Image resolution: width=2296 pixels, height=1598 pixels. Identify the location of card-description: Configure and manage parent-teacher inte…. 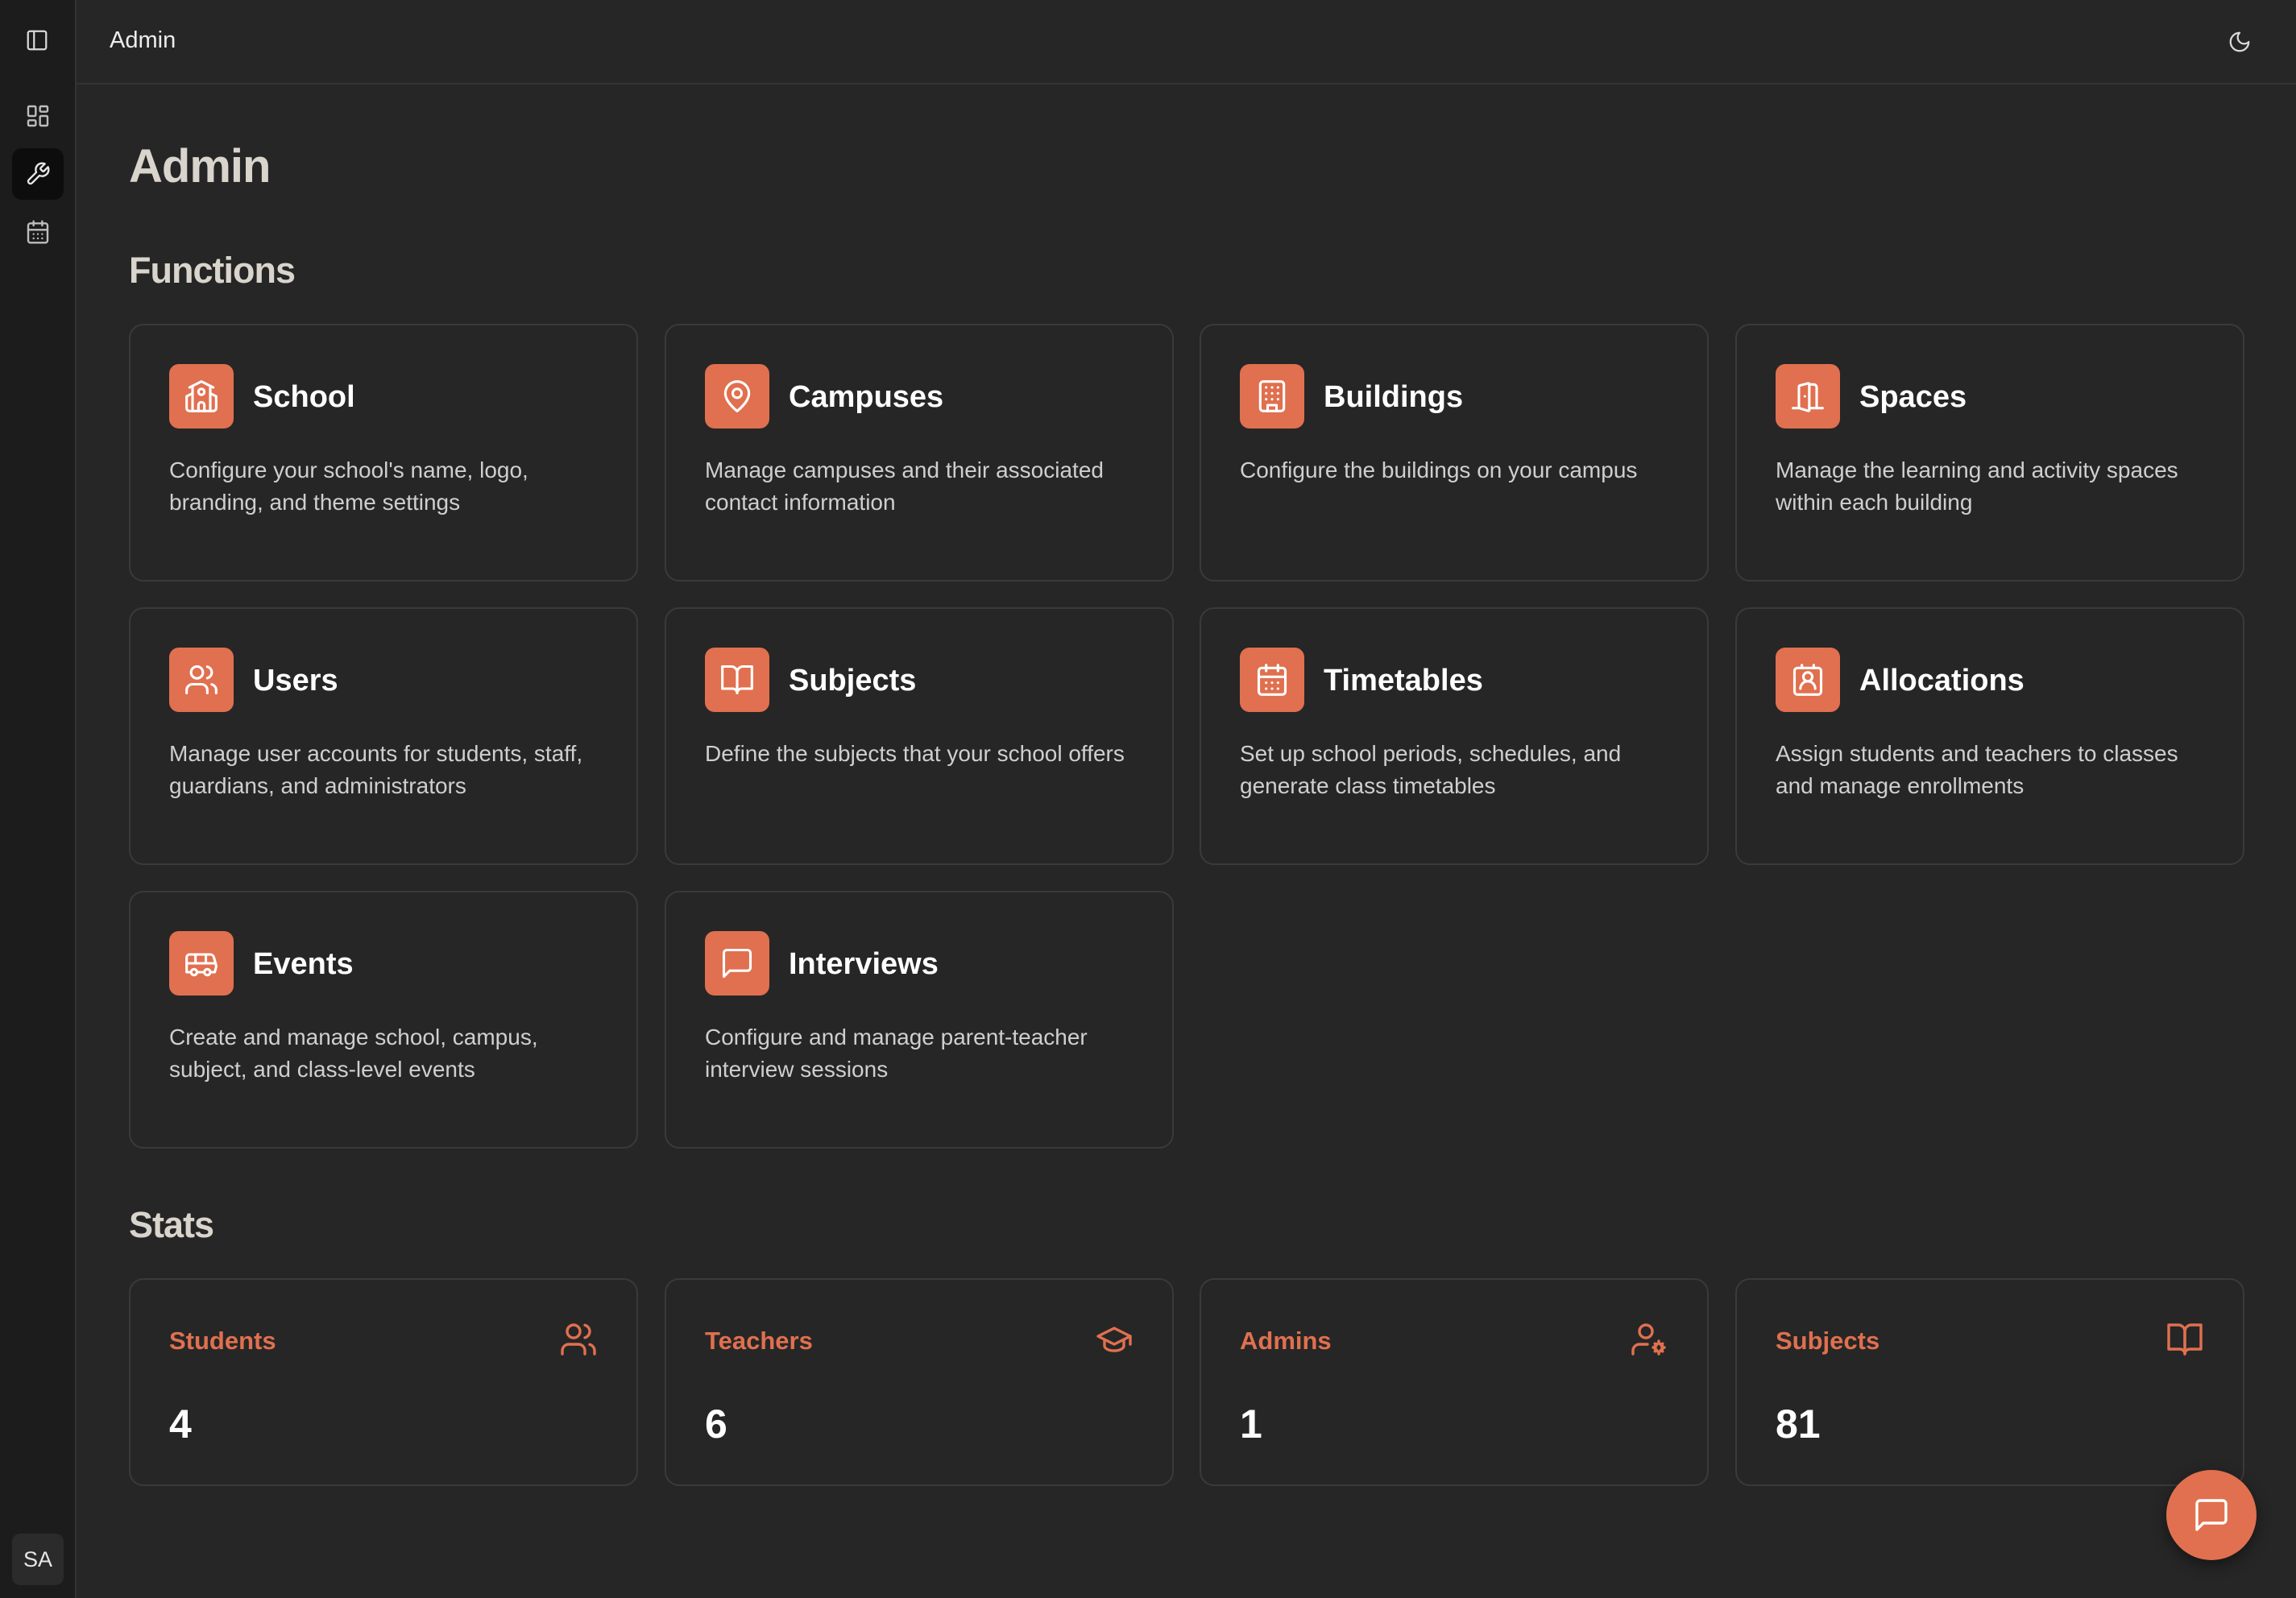
(896, 1054).